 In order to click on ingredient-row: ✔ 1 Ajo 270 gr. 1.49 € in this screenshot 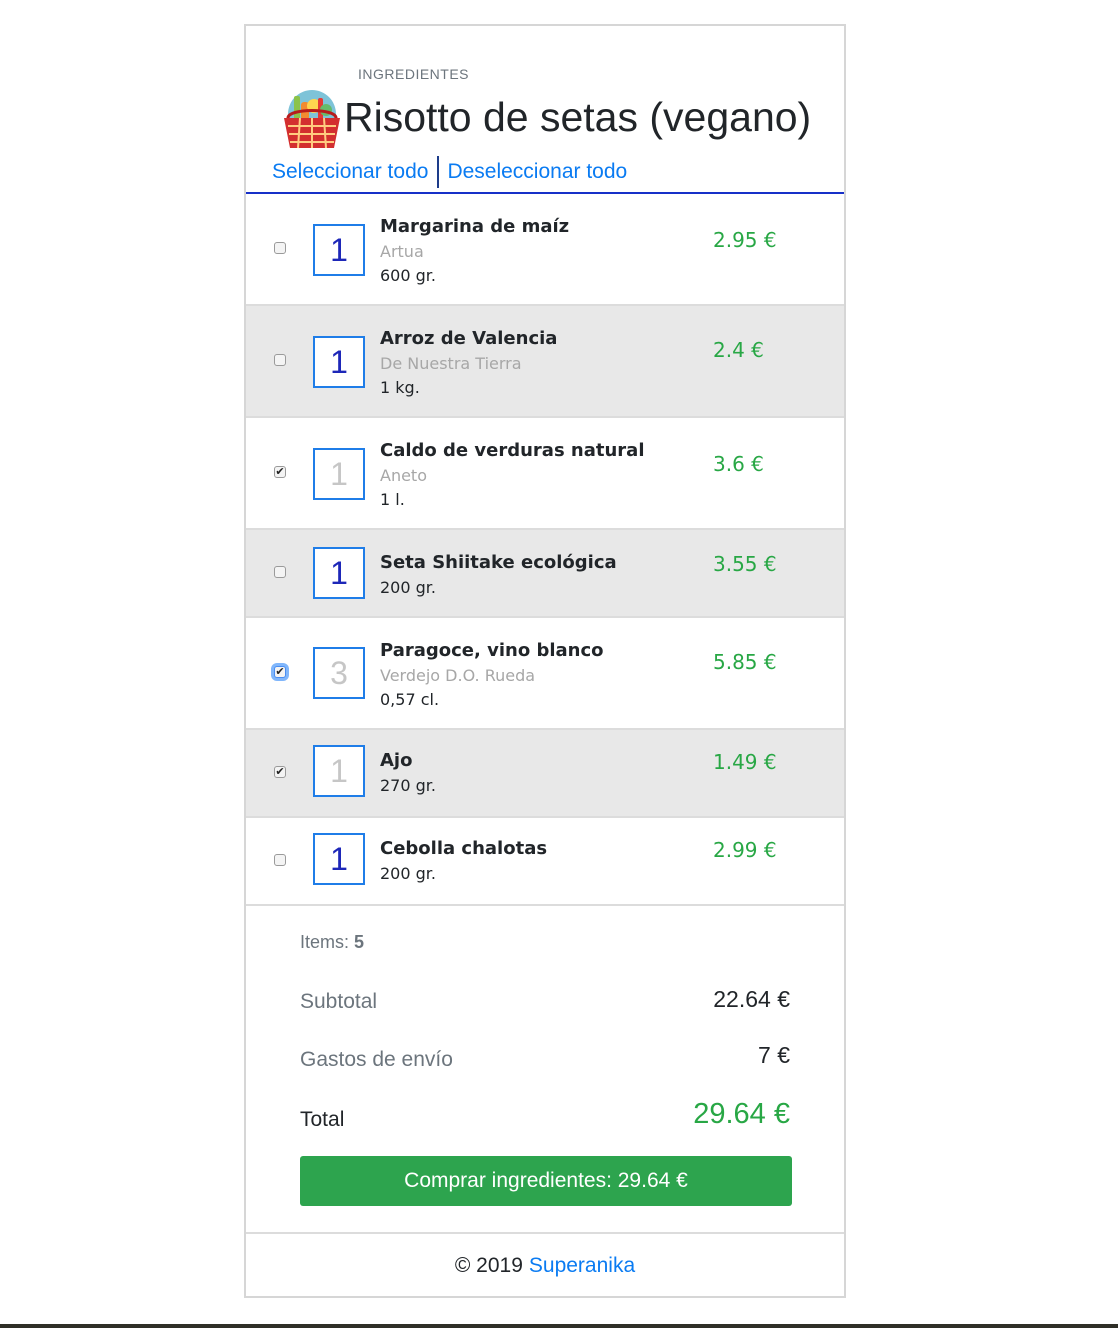, I will do `click(545, 774)`.